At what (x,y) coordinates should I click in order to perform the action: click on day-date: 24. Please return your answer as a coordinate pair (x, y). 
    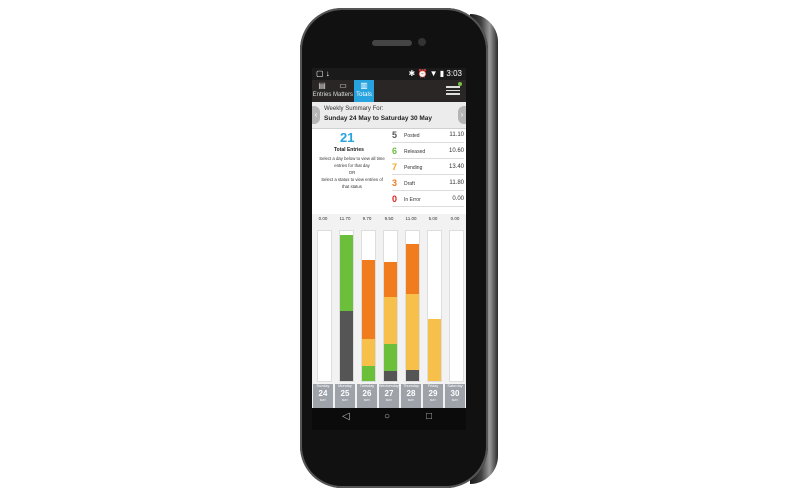
    Looking at the image, I should click on (323, 393).